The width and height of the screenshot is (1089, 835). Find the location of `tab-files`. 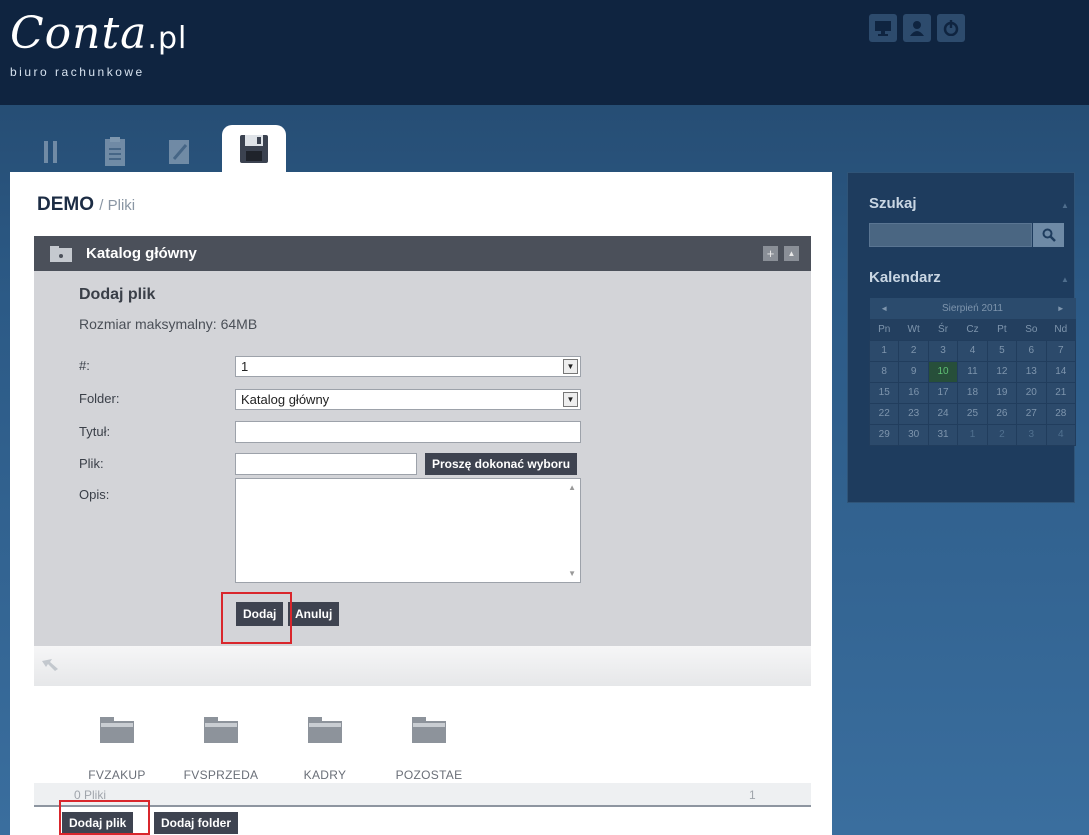

tab-files is located at coordinates (254, 148).